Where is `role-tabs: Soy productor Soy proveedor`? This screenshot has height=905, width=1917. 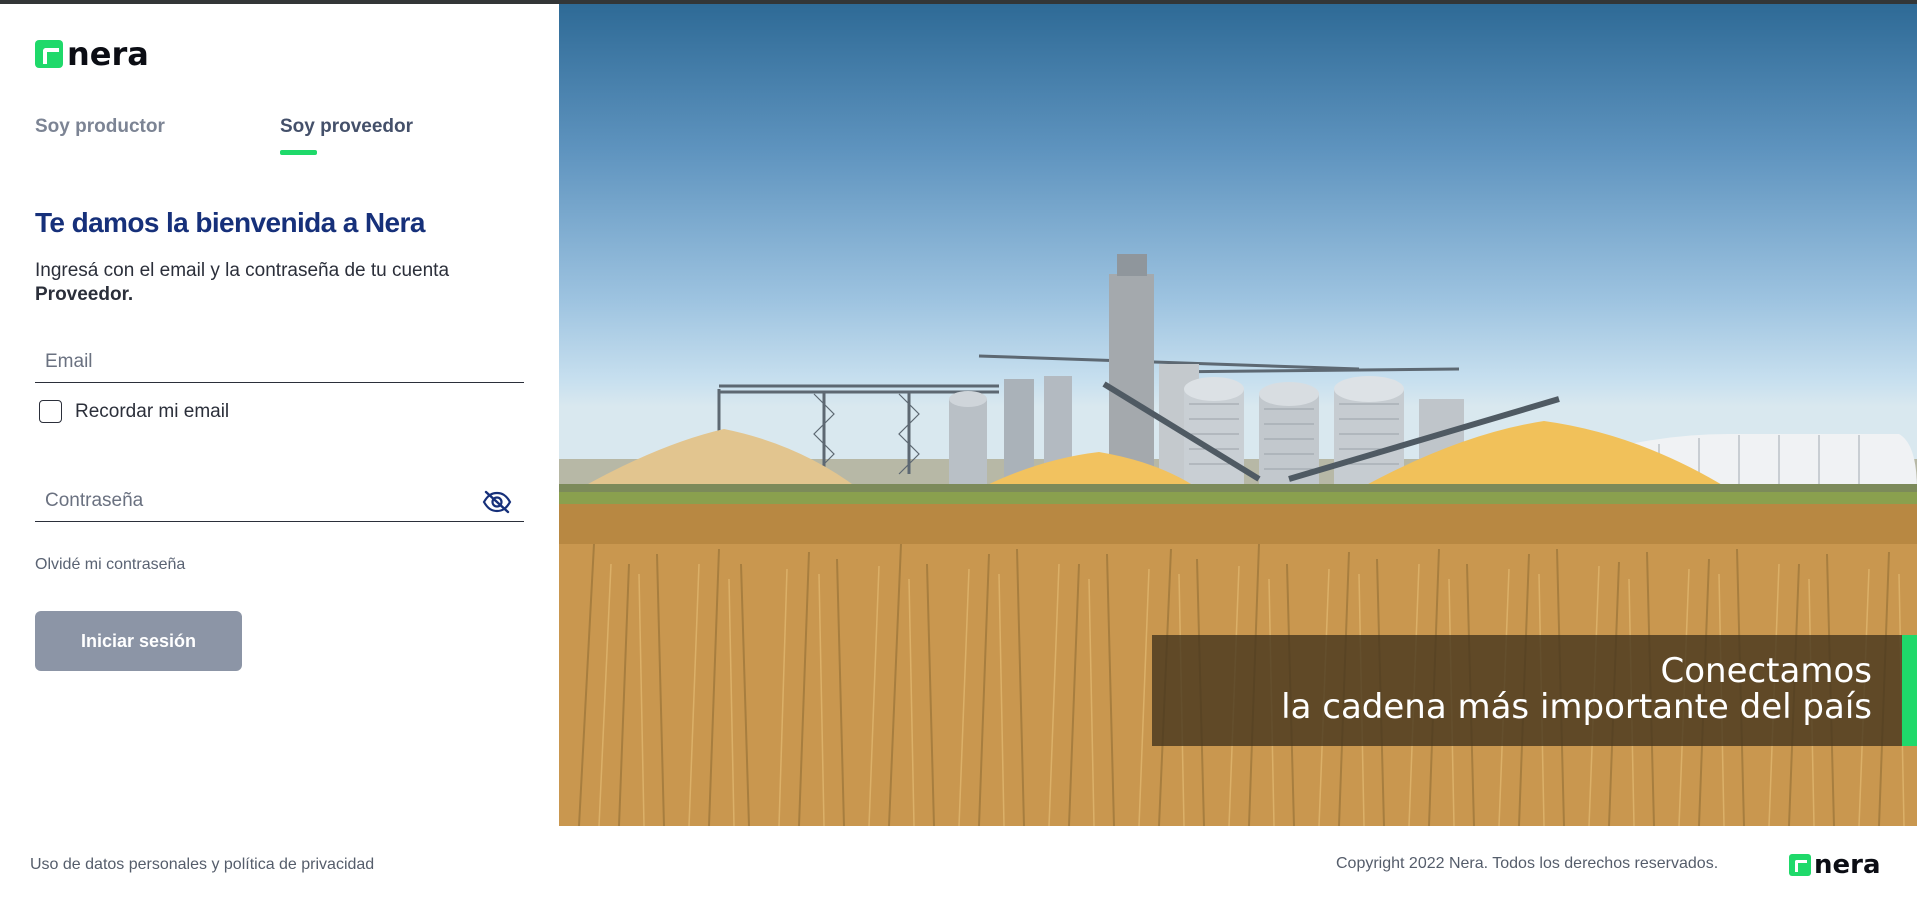 role-tabs: Soy productor Soy proveedor is located at coordinates (280, 138).